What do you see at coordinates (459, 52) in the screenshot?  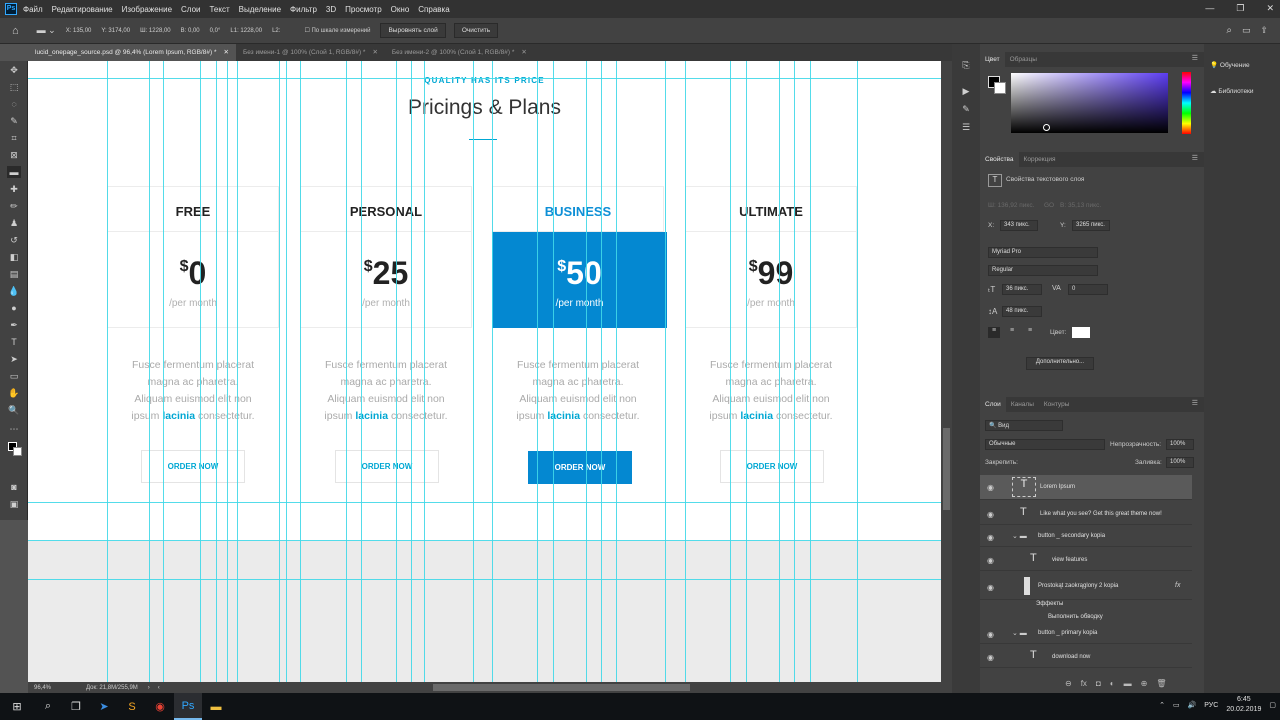 I see `tab-untitled-2: Без имени-2 @ 100% (Слой 1, RGB/8#) * ✕` at bounding box center [459, 52].